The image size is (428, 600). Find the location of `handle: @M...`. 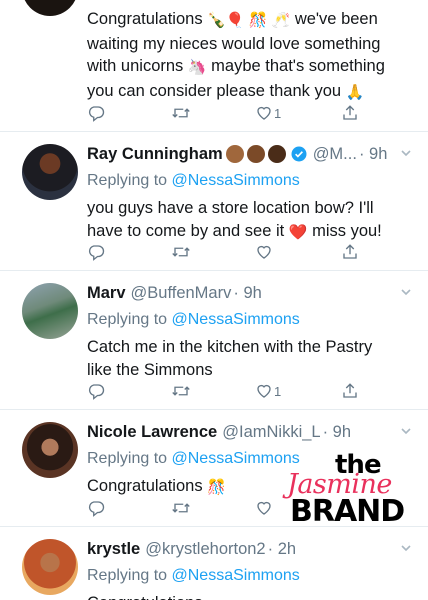

handle: @M... is located at coordinates (335, 154).